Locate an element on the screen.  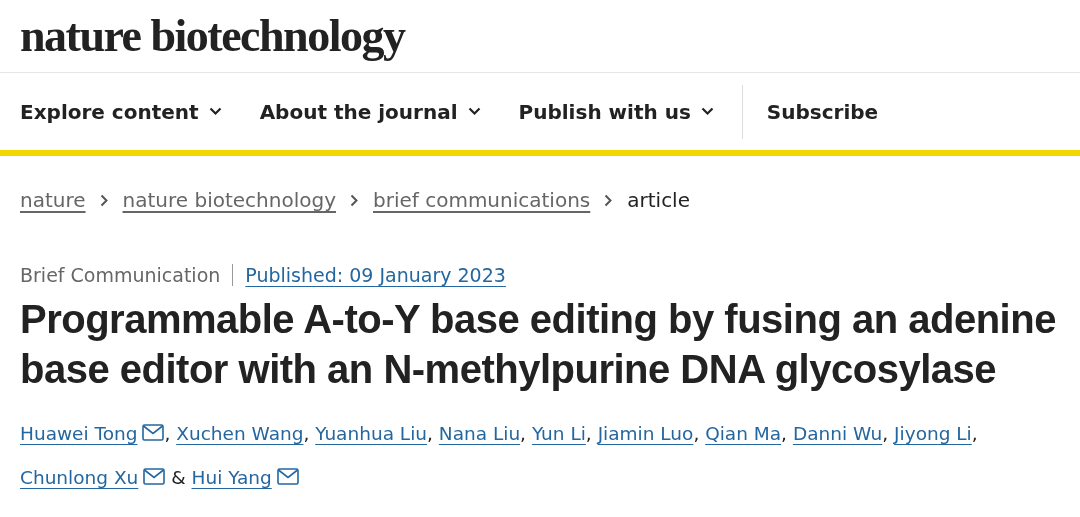
author-link: Hui Yang is located at coordinates (231, 477).